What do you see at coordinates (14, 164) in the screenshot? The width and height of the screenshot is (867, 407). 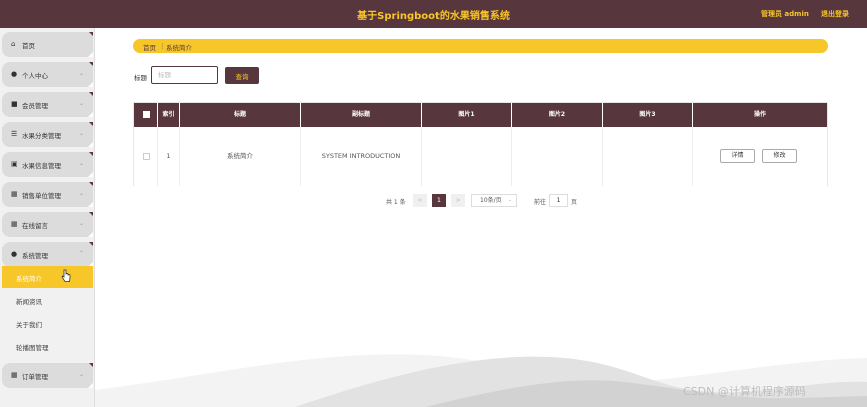 I see `fruit-icon: ▣` at bounding box center [14, 164].